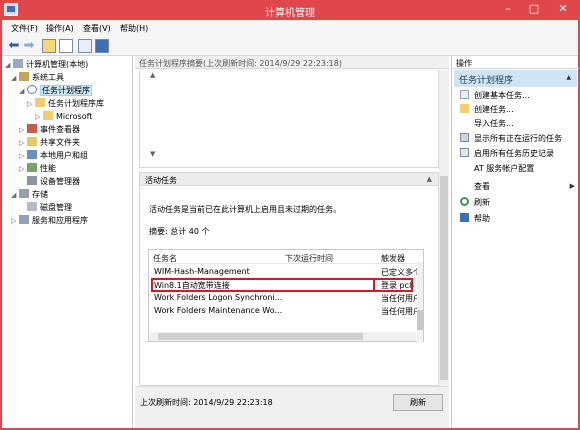 The width and height of the screenshot is (580, 430). What do you see at coordinates (475, 202) in the screenshot?
I see `action-refresh: 刷新` at bounding box center [475, 202].